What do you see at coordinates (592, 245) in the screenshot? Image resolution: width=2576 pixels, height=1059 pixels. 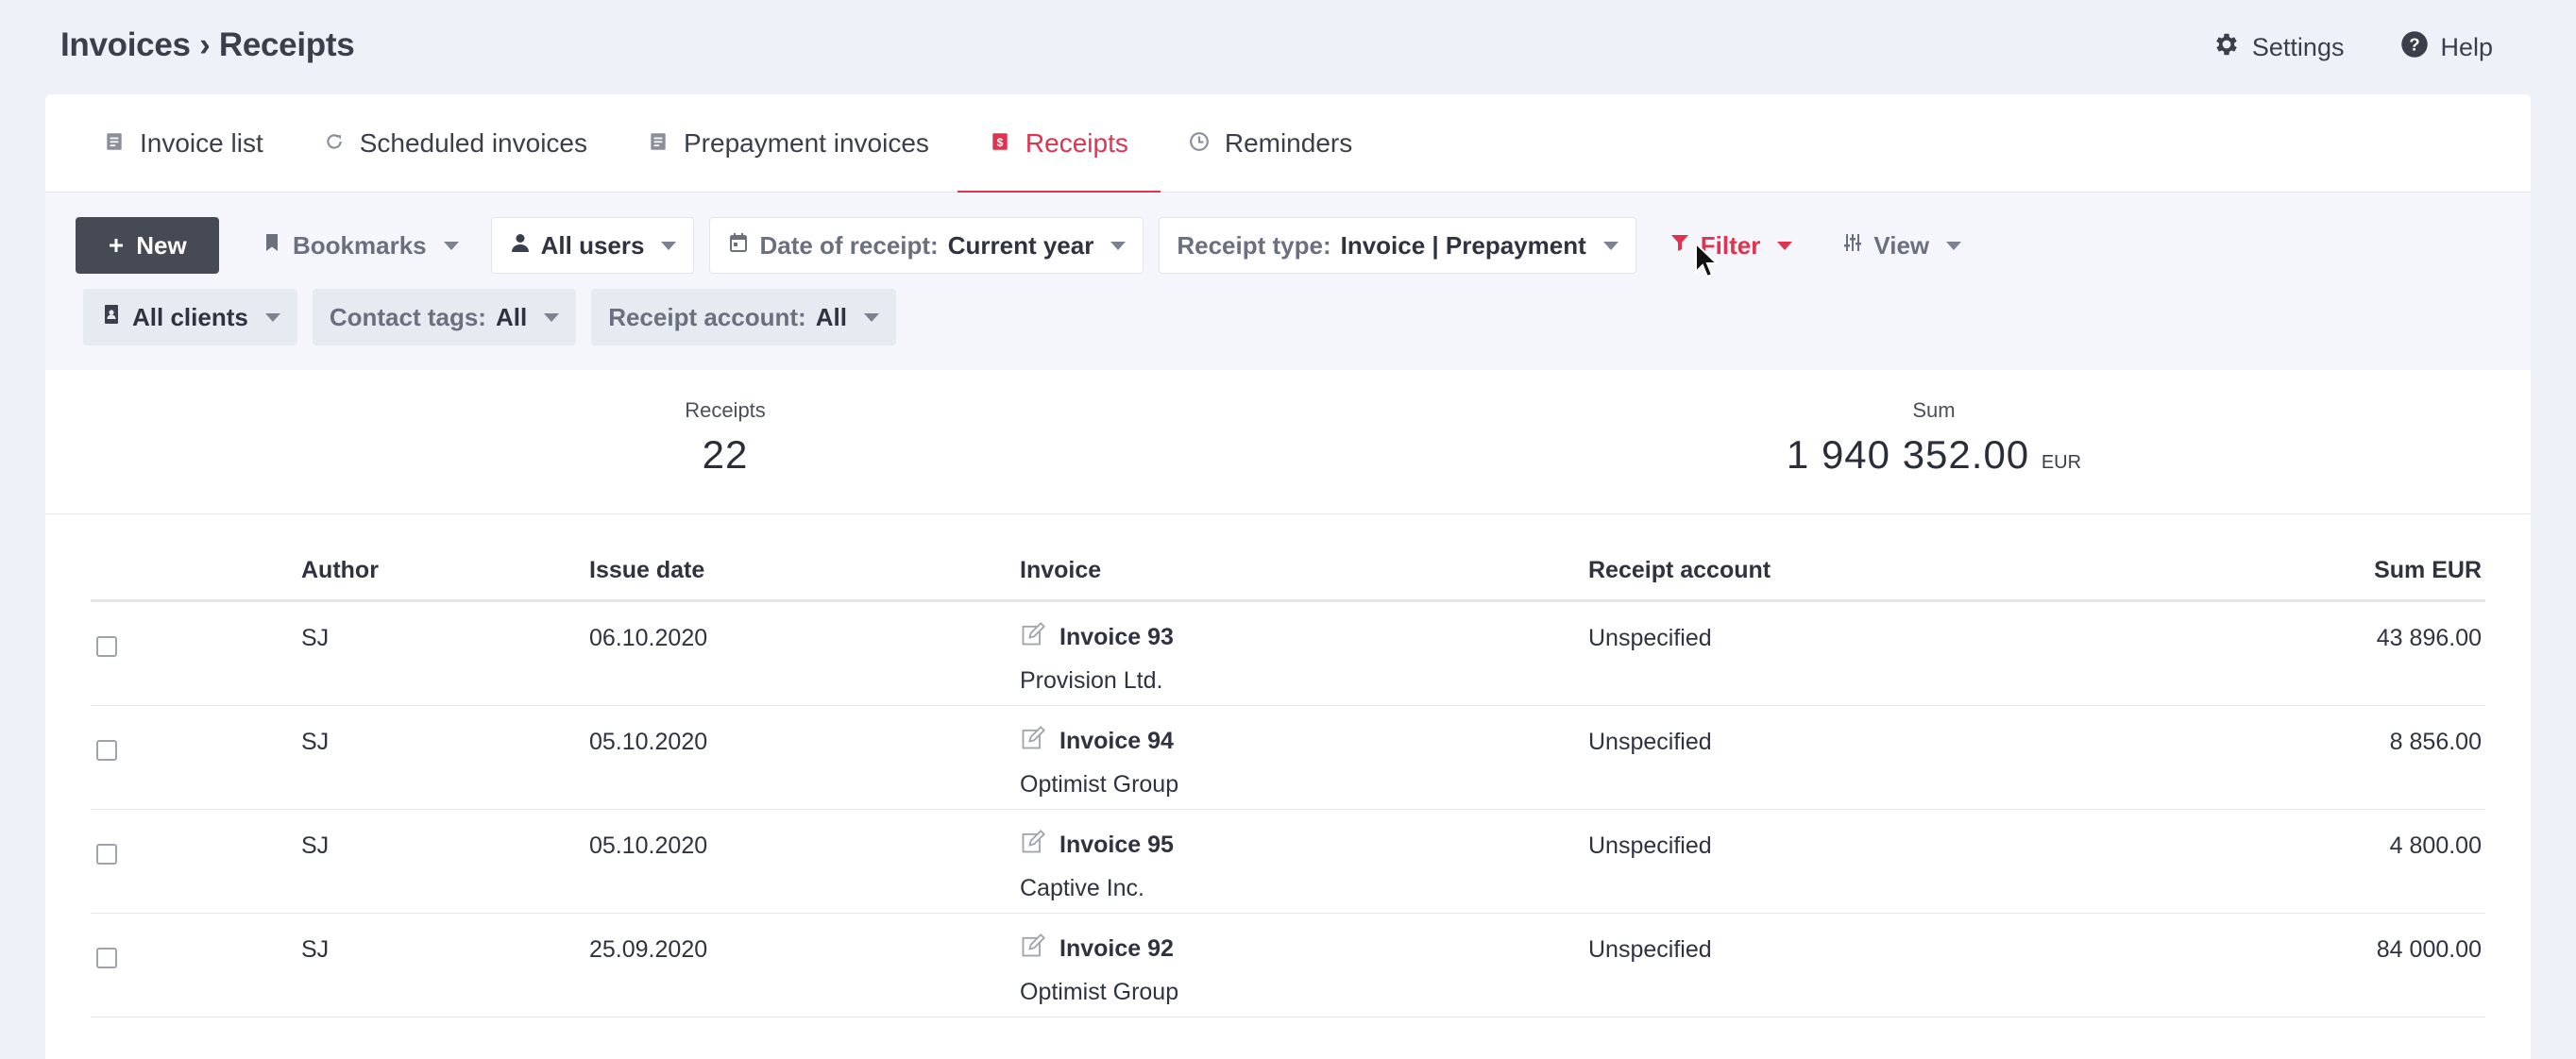 I see `users-dropdown: All users` at bounding box center [592, 245].